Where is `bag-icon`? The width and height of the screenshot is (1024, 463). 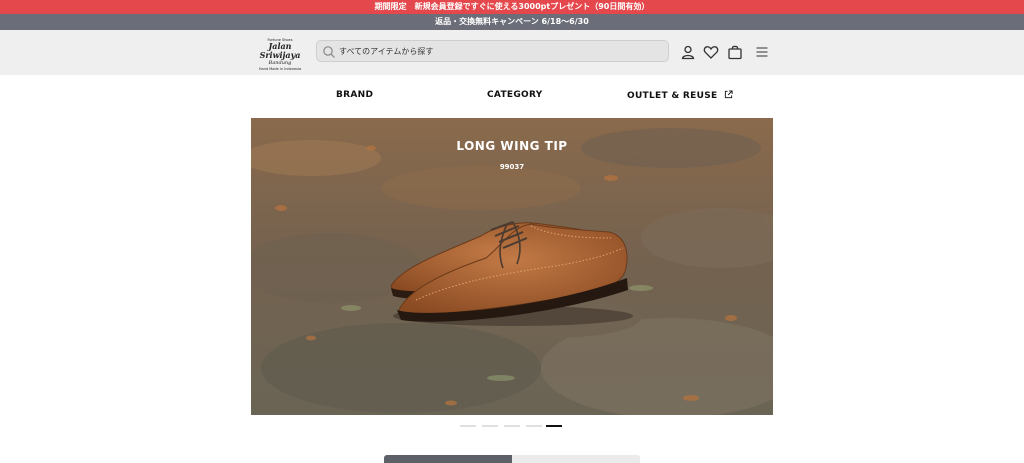
bag-icon is located at coordinates (735, 52).